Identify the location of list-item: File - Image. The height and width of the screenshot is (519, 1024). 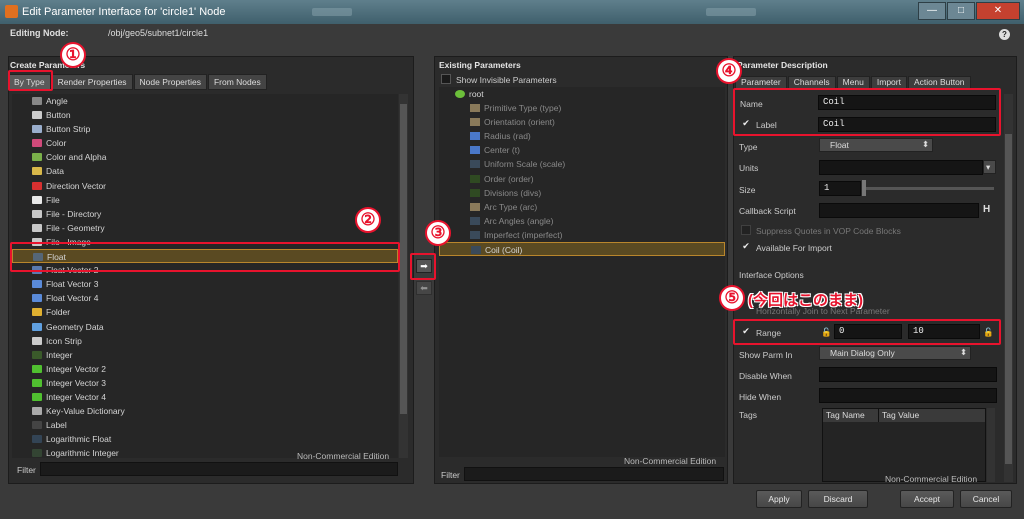
(205, 242).